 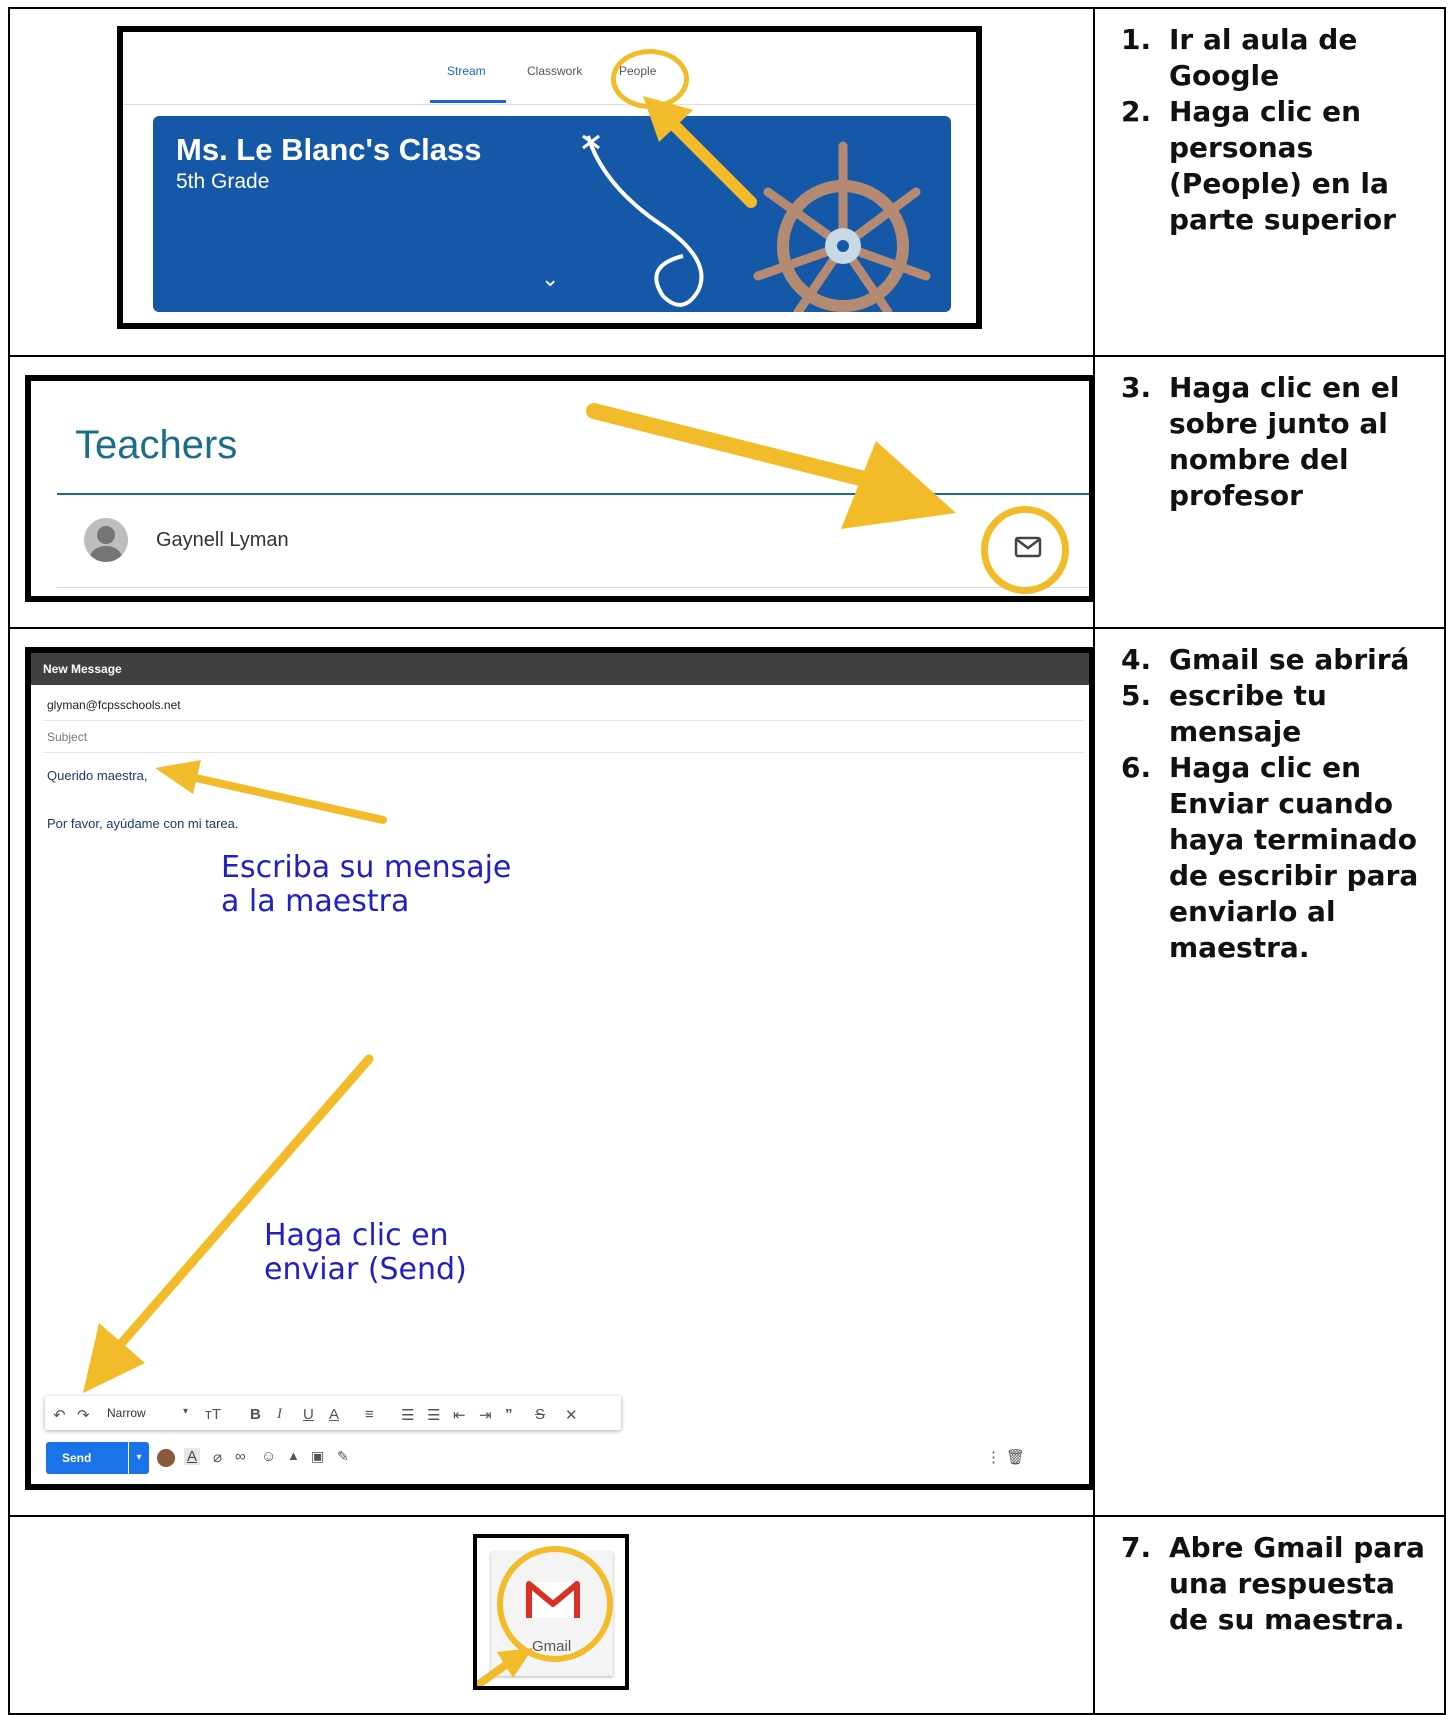 What do you see at coordinates (328, 150) in the screenshot?
I see `class-name: Ms. Le Blanc's Class` at bounding box center [328, 150].